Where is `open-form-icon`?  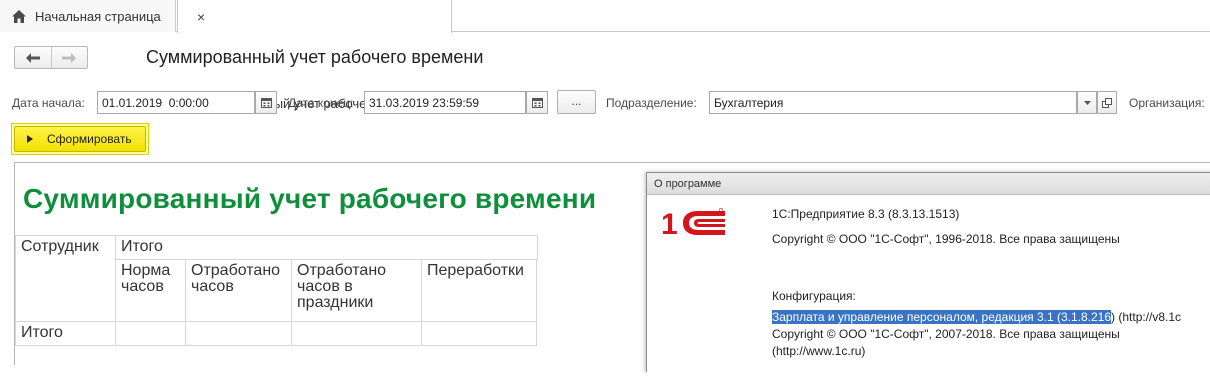
open-form-icon is located at coordinates (1107, 102).